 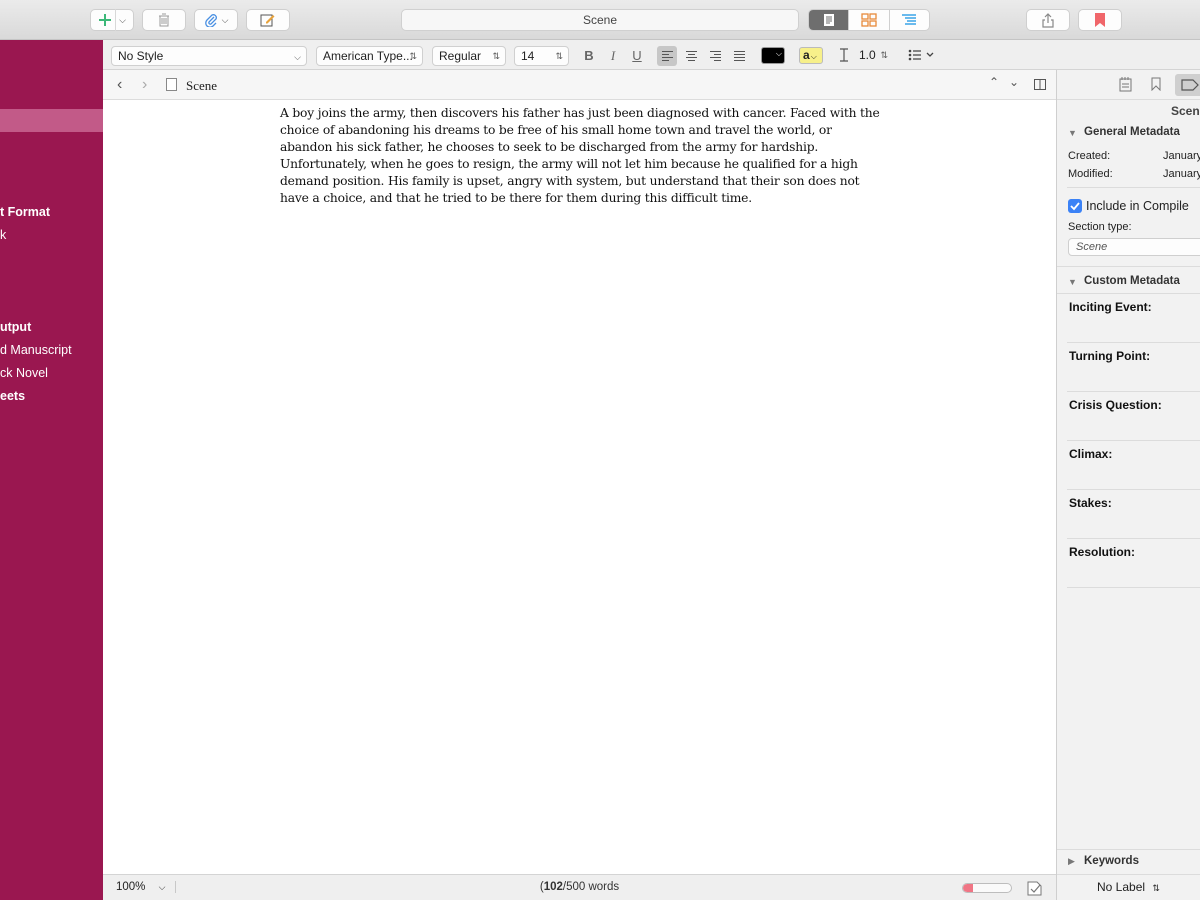 I want to click on align-right-button, so click(x=715, y=56).